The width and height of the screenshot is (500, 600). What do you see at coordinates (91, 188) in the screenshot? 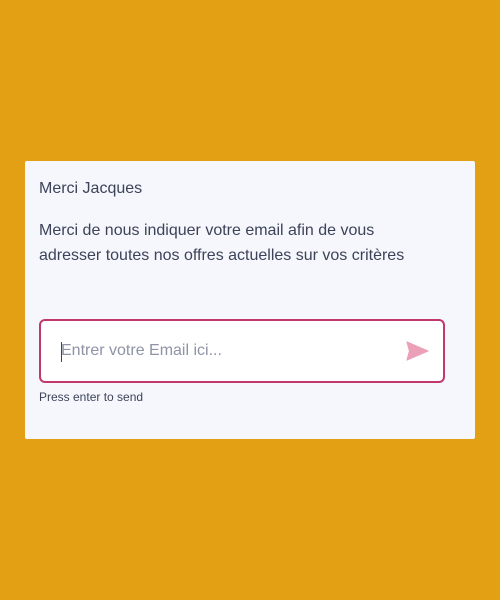
I see `greeting-text: Merci Jacques` at bounding box center [91, 188].